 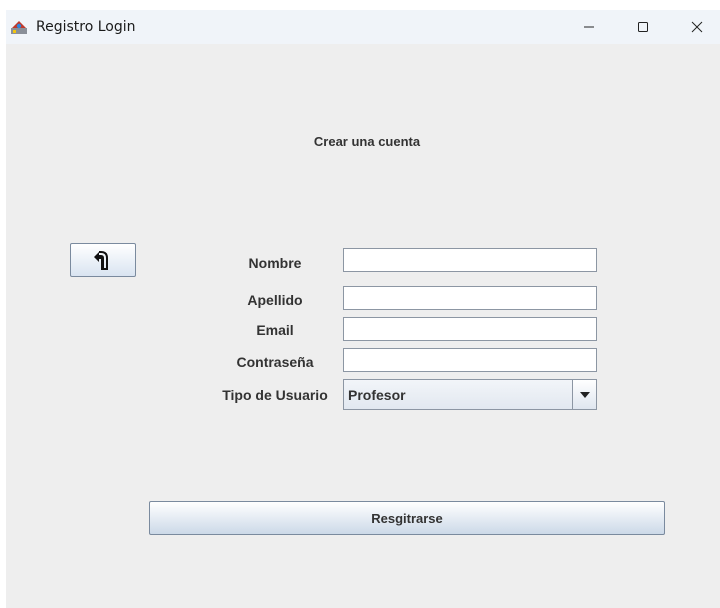 What do you see at coordinates (275, 300) in the screenshot?
I see `apellido-label: Apellido` at bounding box center [275, 300].